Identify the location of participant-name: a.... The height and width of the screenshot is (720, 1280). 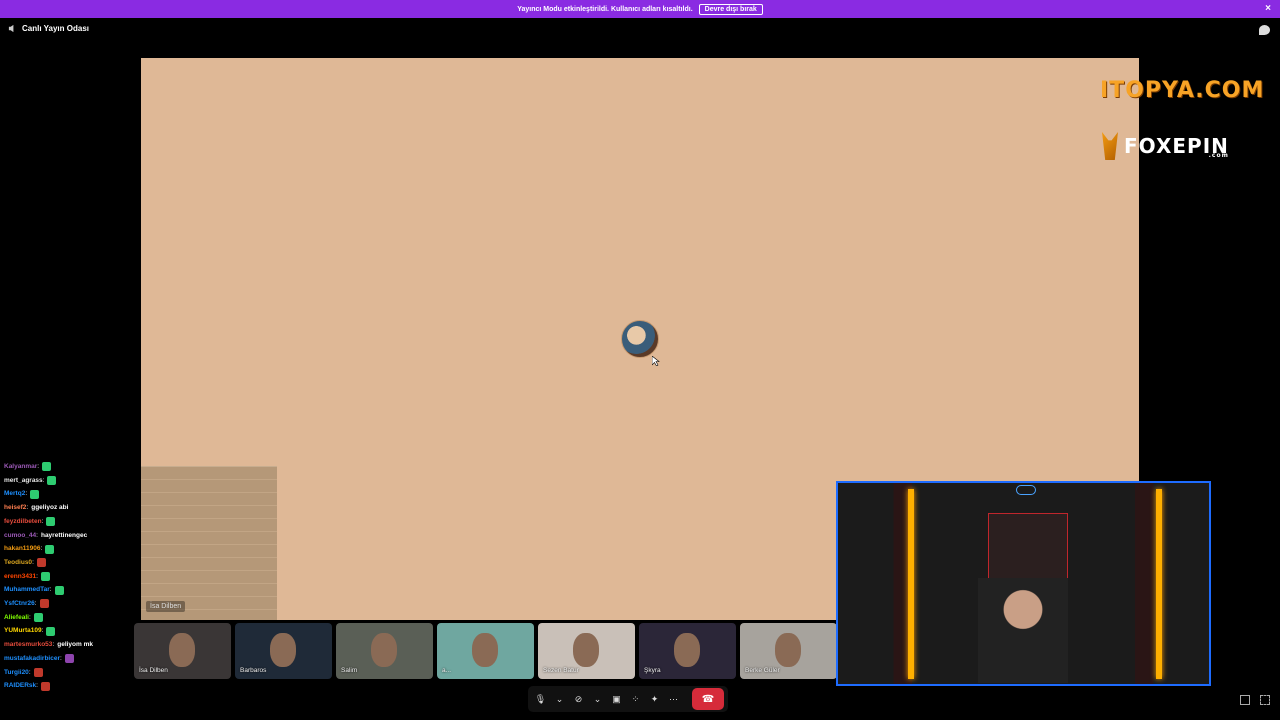
(447, 670).